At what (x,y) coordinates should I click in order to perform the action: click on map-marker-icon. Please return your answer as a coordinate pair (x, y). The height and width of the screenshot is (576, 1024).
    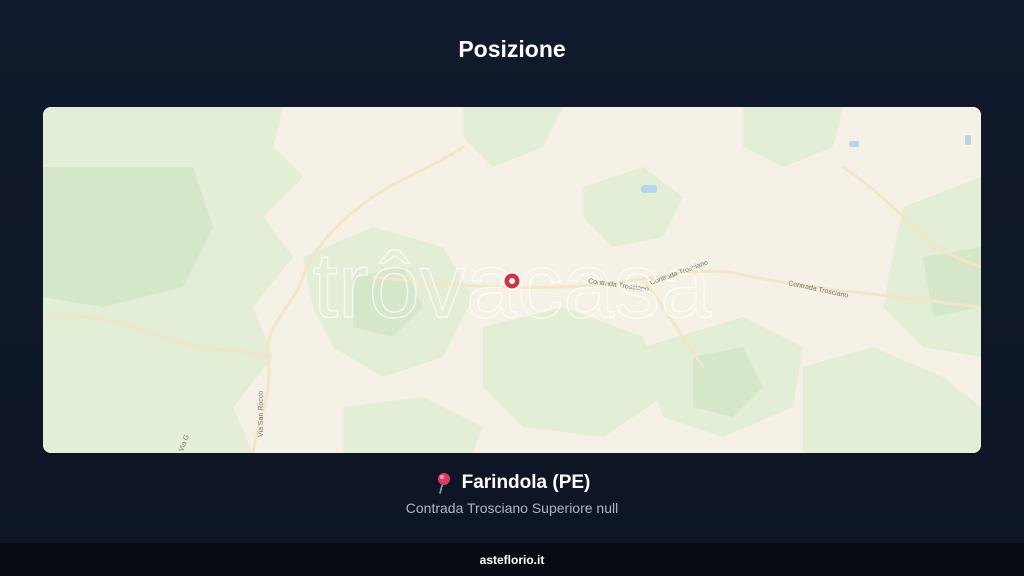
    Looking at the image, I should click on (512, 281).